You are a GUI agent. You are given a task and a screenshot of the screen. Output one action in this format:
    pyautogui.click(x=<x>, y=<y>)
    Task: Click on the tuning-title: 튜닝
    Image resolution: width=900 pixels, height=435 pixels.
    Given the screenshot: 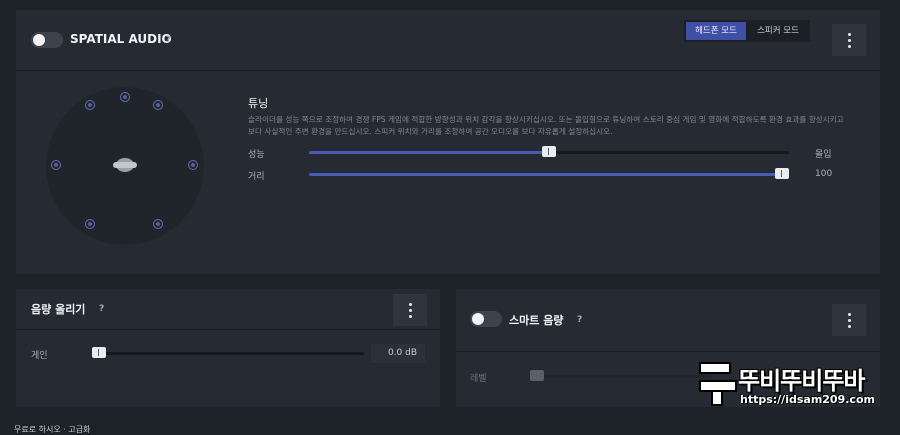 What is the action you would take?
    pyautogui.click(x=258, y=103)
    